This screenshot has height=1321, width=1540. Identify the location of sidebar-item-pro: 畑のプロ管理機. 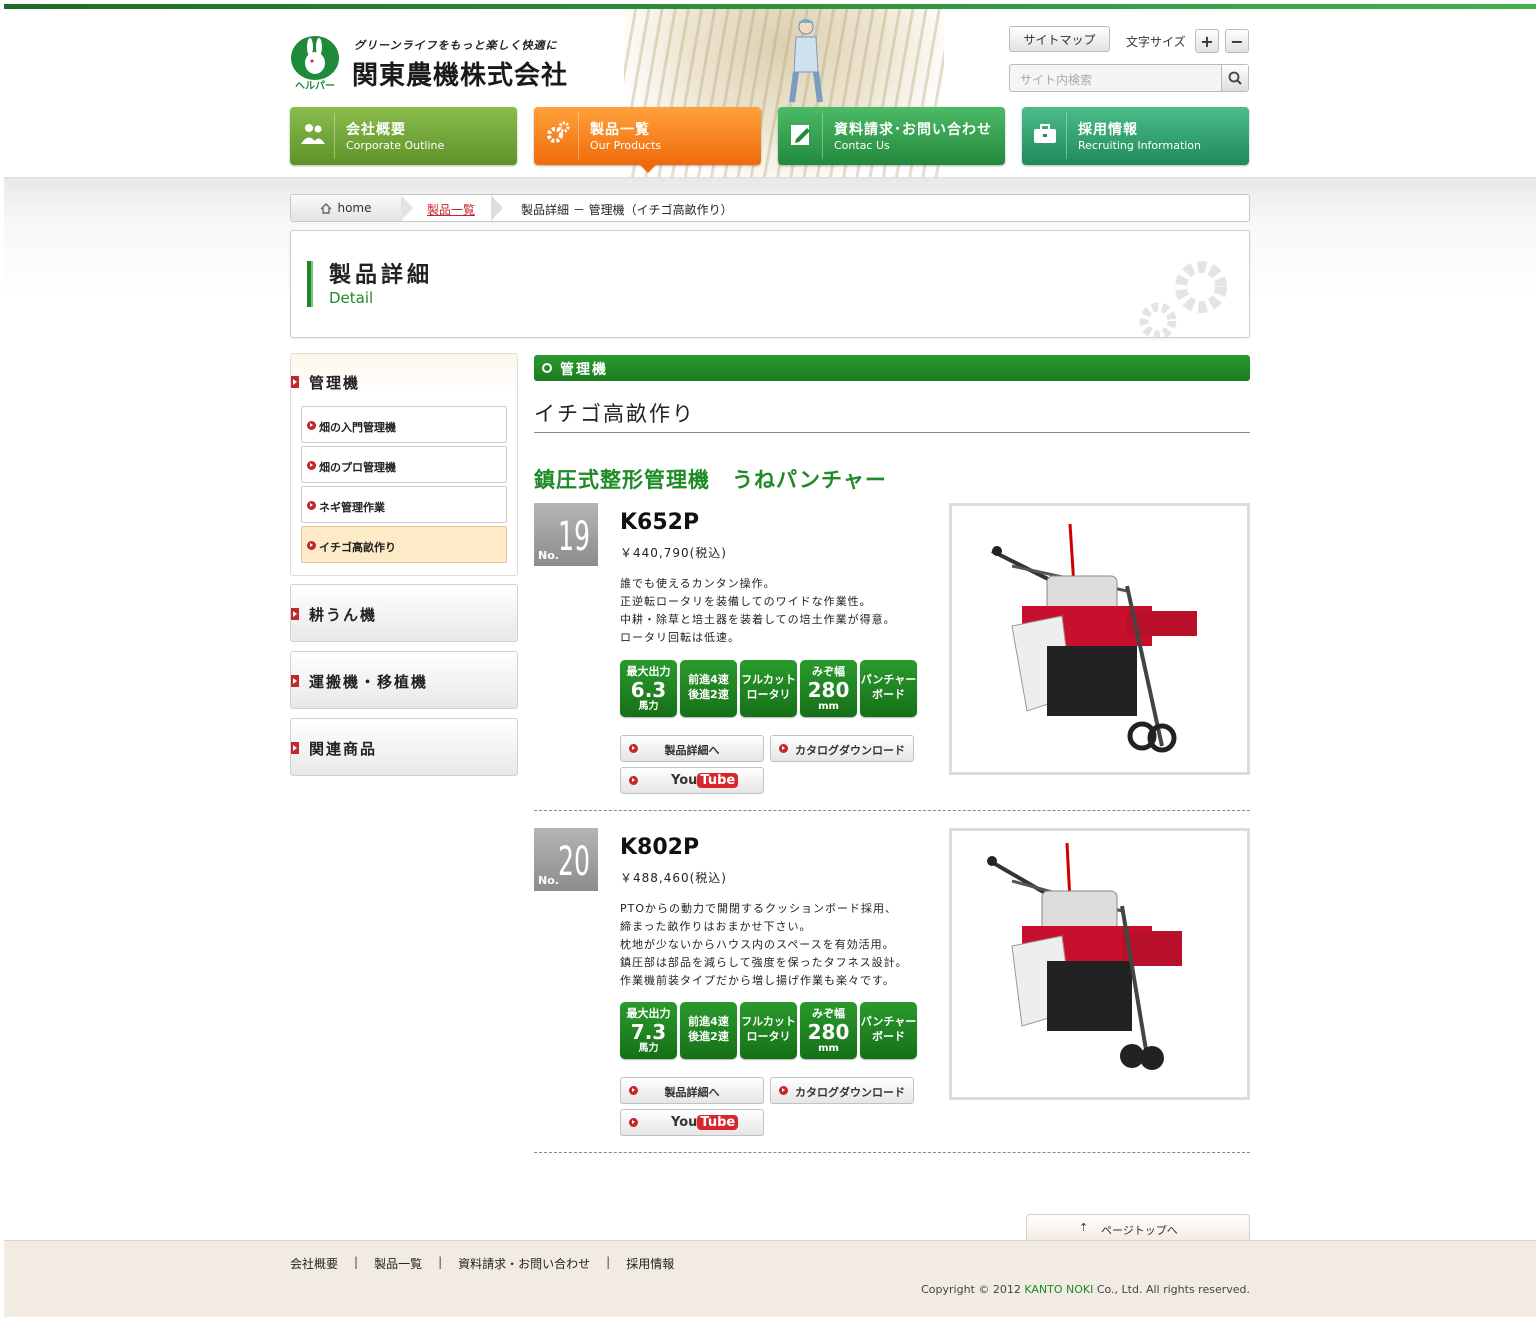
(404, 464).